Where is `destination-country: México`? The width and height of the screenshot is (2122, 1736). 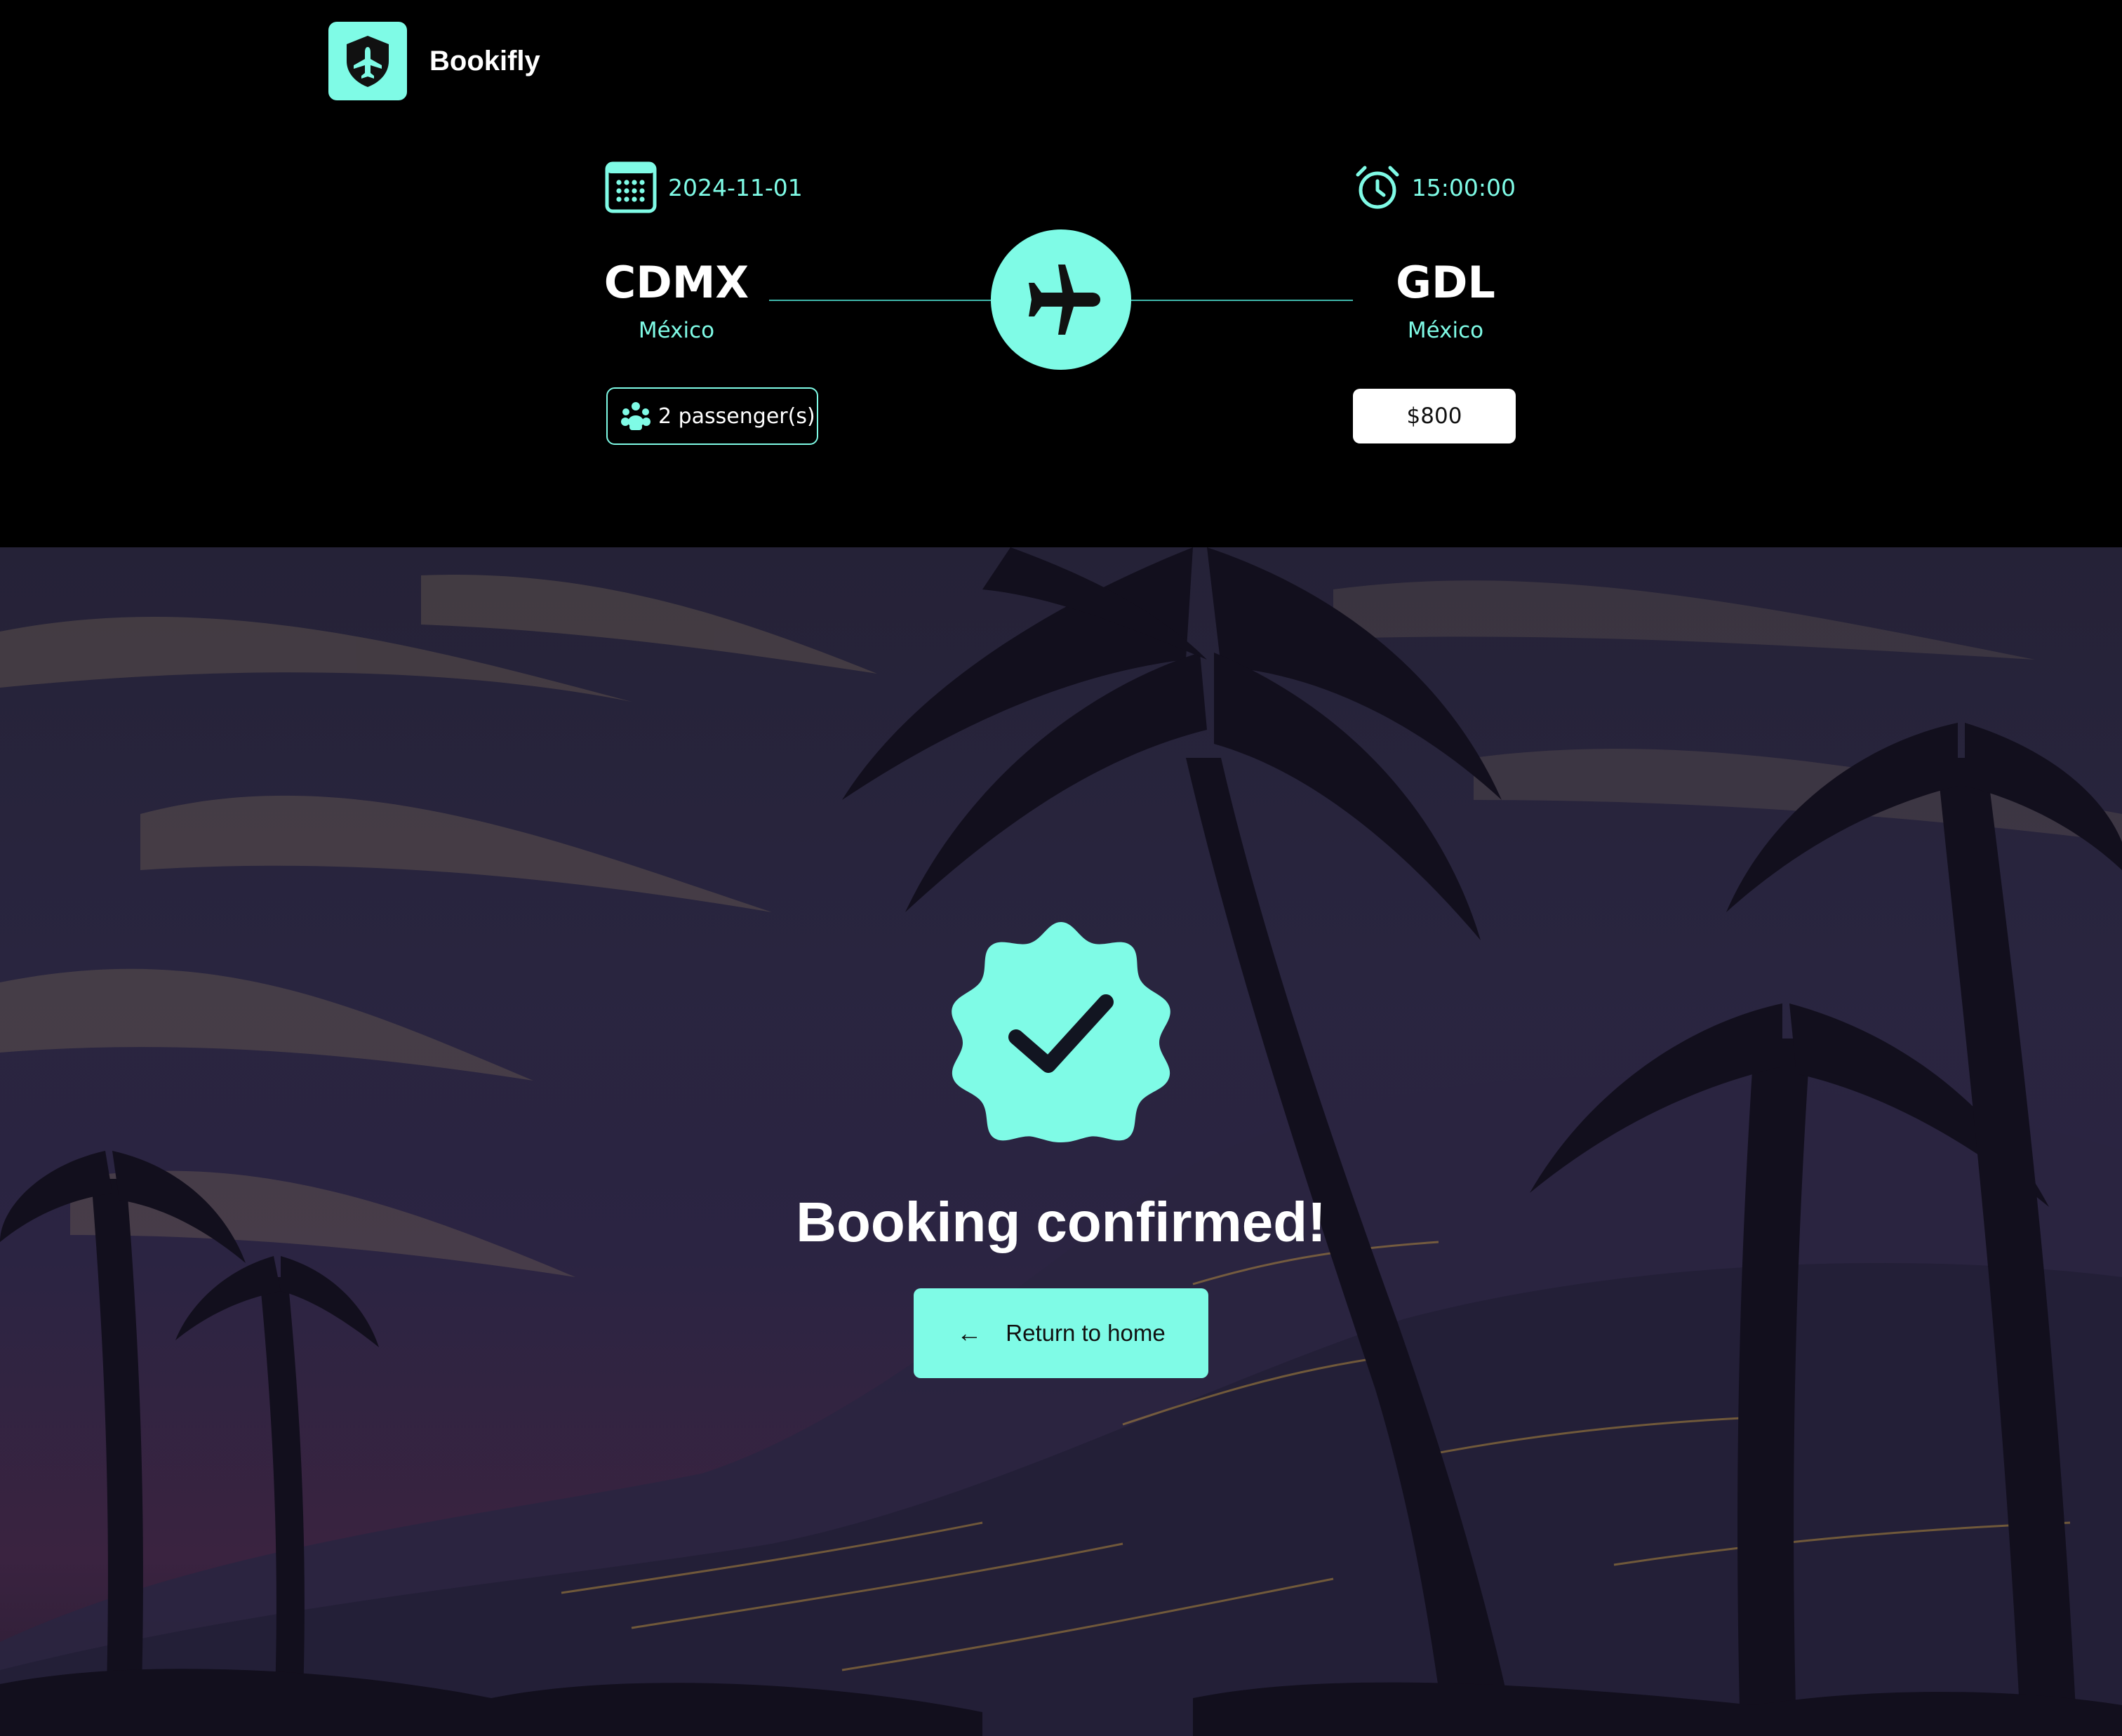 destination-country: México is located at coordinates (1446, 330).